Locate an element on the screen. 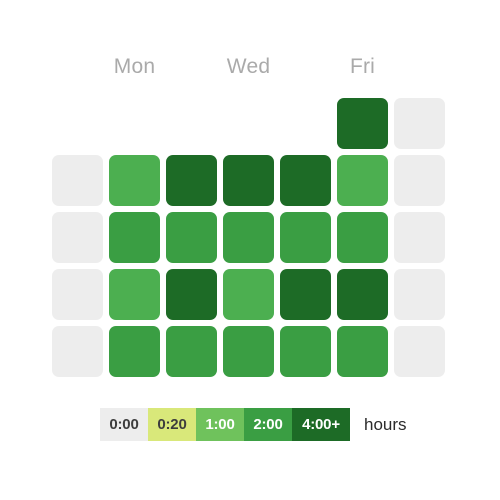  heatmap-legend: 0:00 0:20 1:00 2:00 4:00+ hours is located at coordinates (253, 424).